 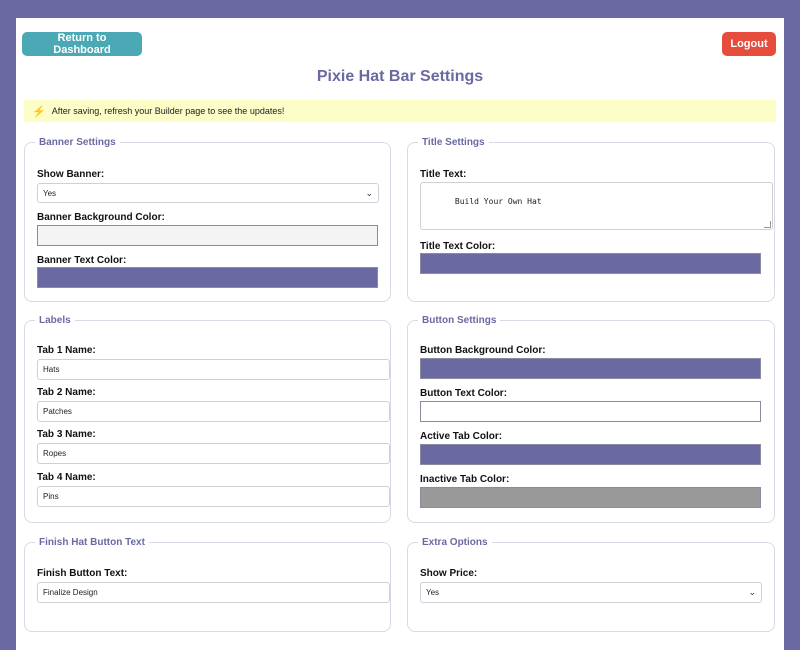 I want to click on tab1-name-label: Tab 1 Name:, so click(x=66, y=350).